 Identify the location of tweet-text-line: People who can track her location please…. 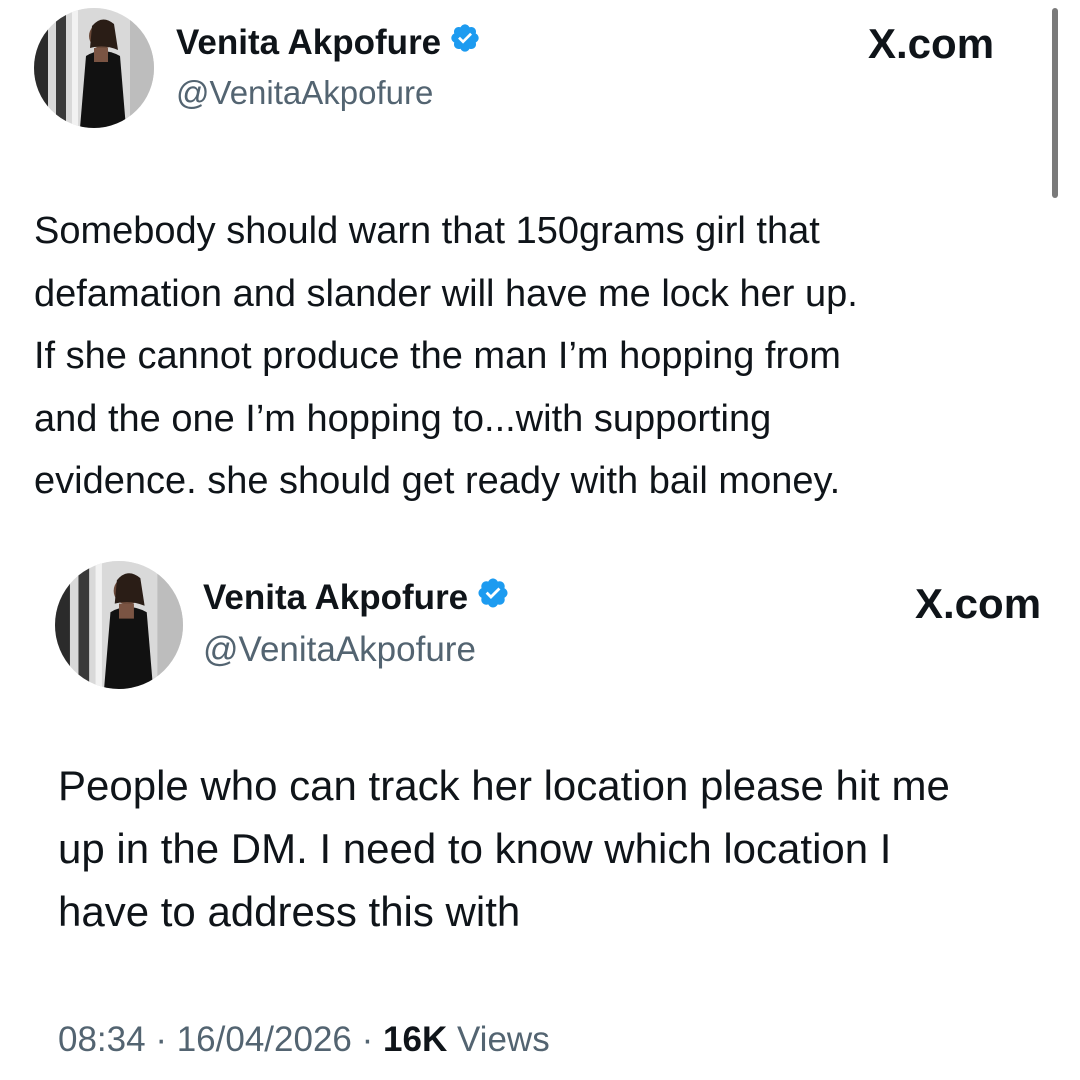
(504, 785).